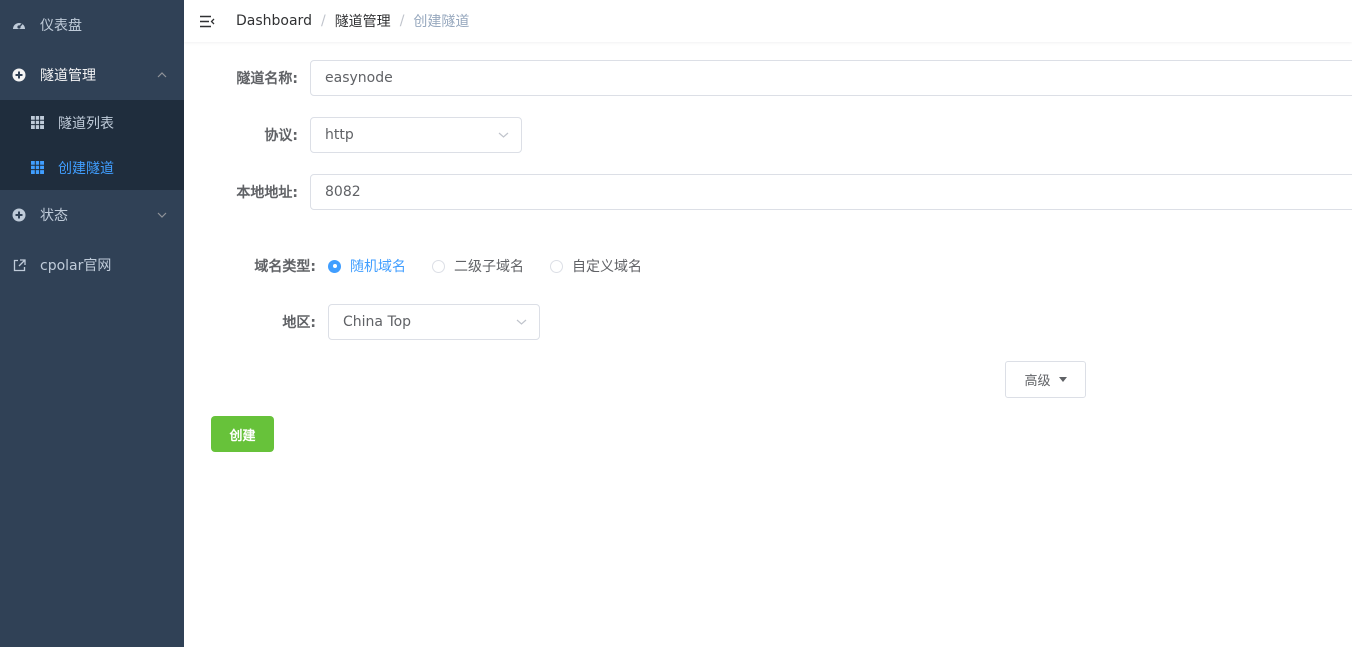  What do you see at coordinates (1062, 379) in the screenshot?
I see `caret-down-icon` at bounding box center [1062, 379].